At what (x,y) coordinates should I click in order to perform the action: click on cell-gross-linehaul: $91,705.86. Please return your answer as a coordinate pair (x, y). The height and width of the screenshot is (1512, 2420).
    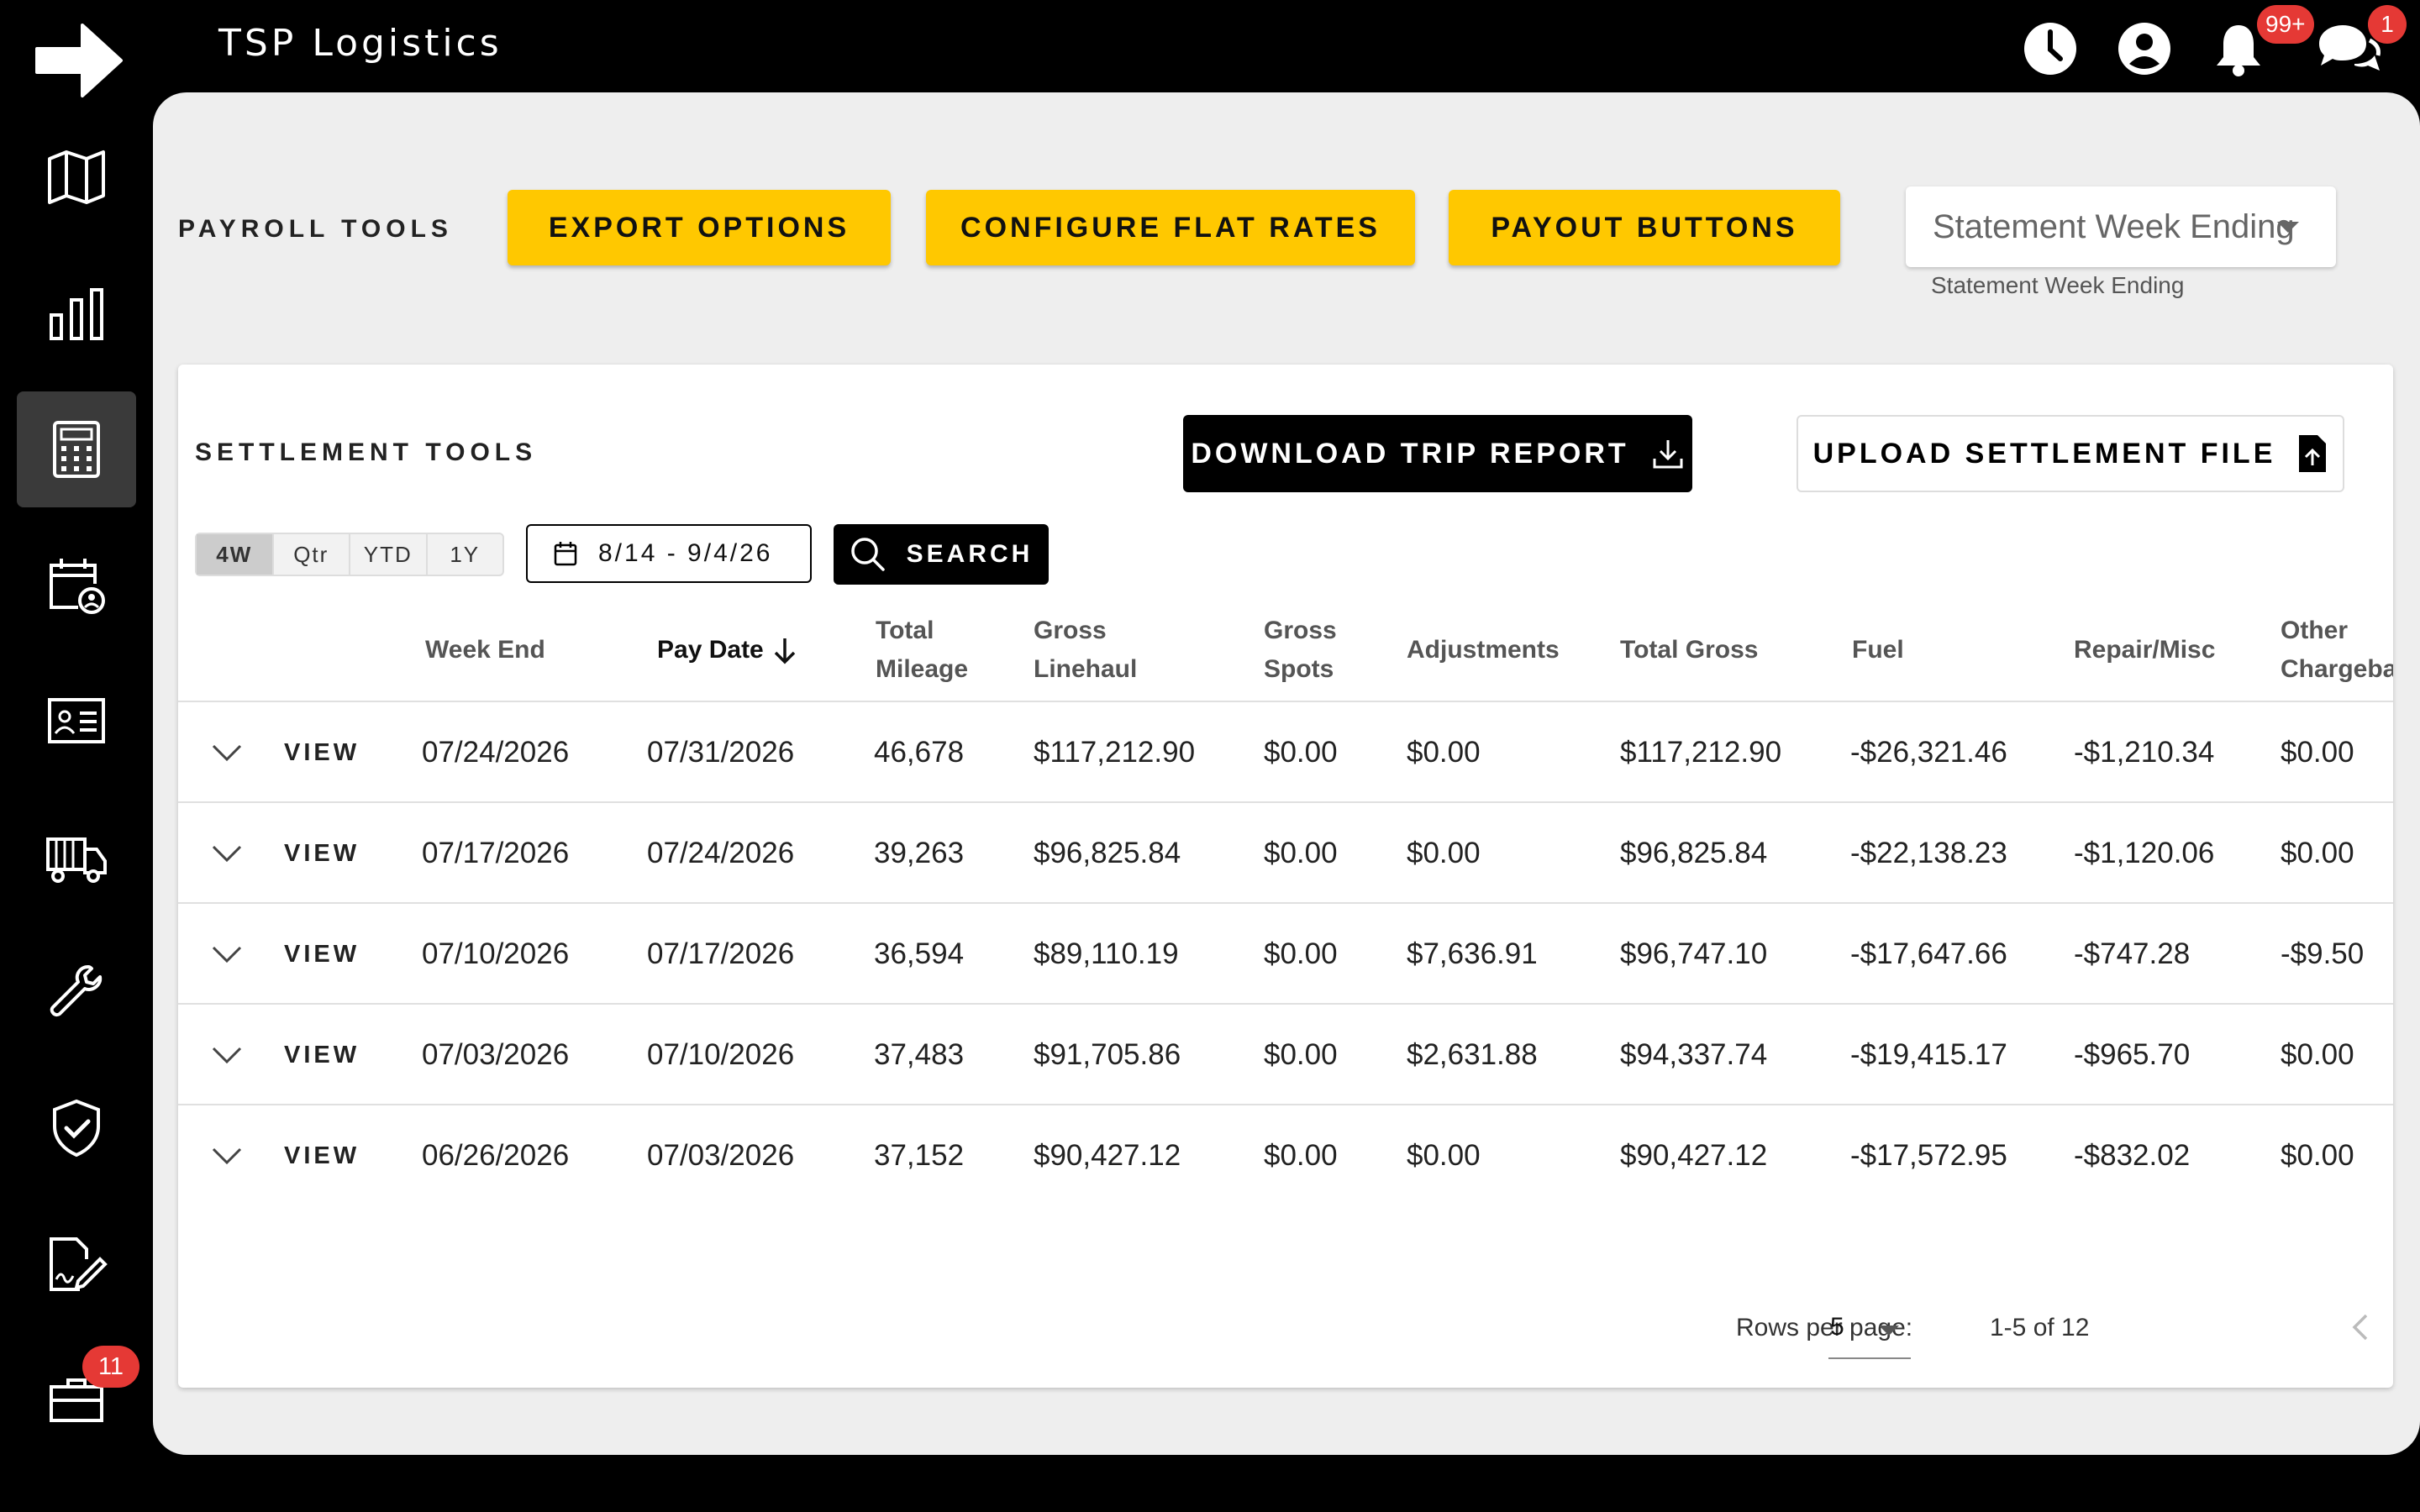
    Looking at the image, I should click on (1107, 1054).